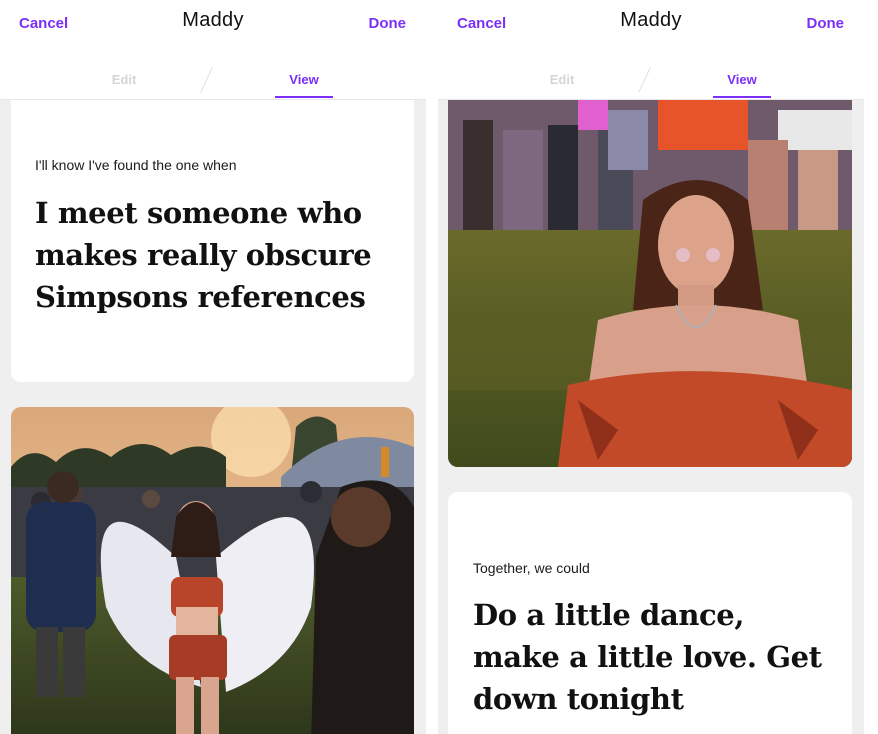 Image resolution: width=878 pixels, height=734 pixels. What do you see at coordinates (432, 367) in the screenshot?
I see `screen-gap` at bounding box center [432, 367].